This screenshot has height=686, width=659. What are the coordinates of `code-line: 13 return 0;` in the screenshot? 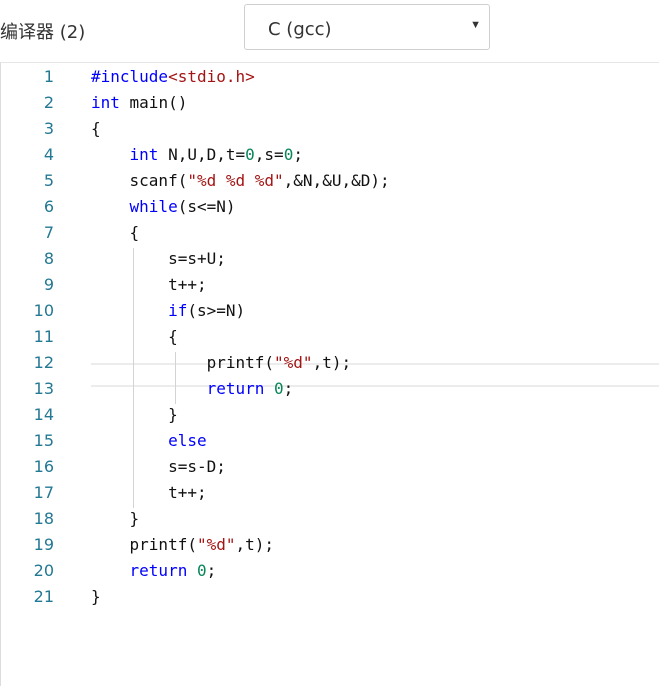 It's located at (330, 390).